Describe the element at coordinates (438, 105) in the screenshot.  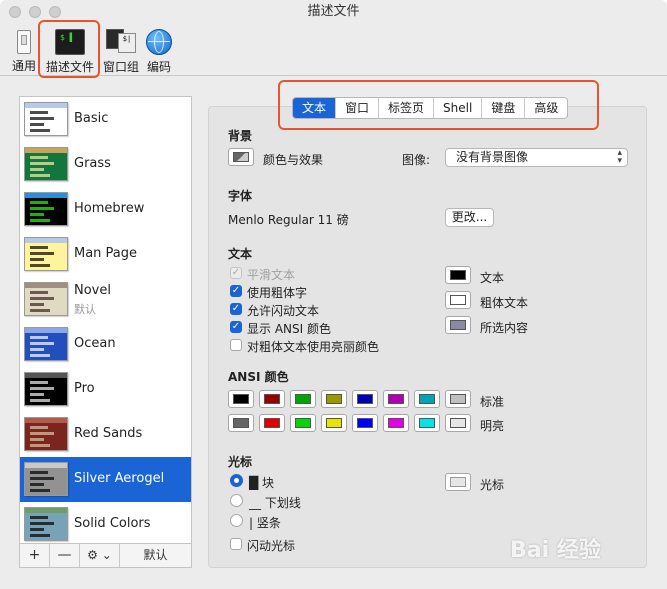
I see `highlight-tabs` at that location.